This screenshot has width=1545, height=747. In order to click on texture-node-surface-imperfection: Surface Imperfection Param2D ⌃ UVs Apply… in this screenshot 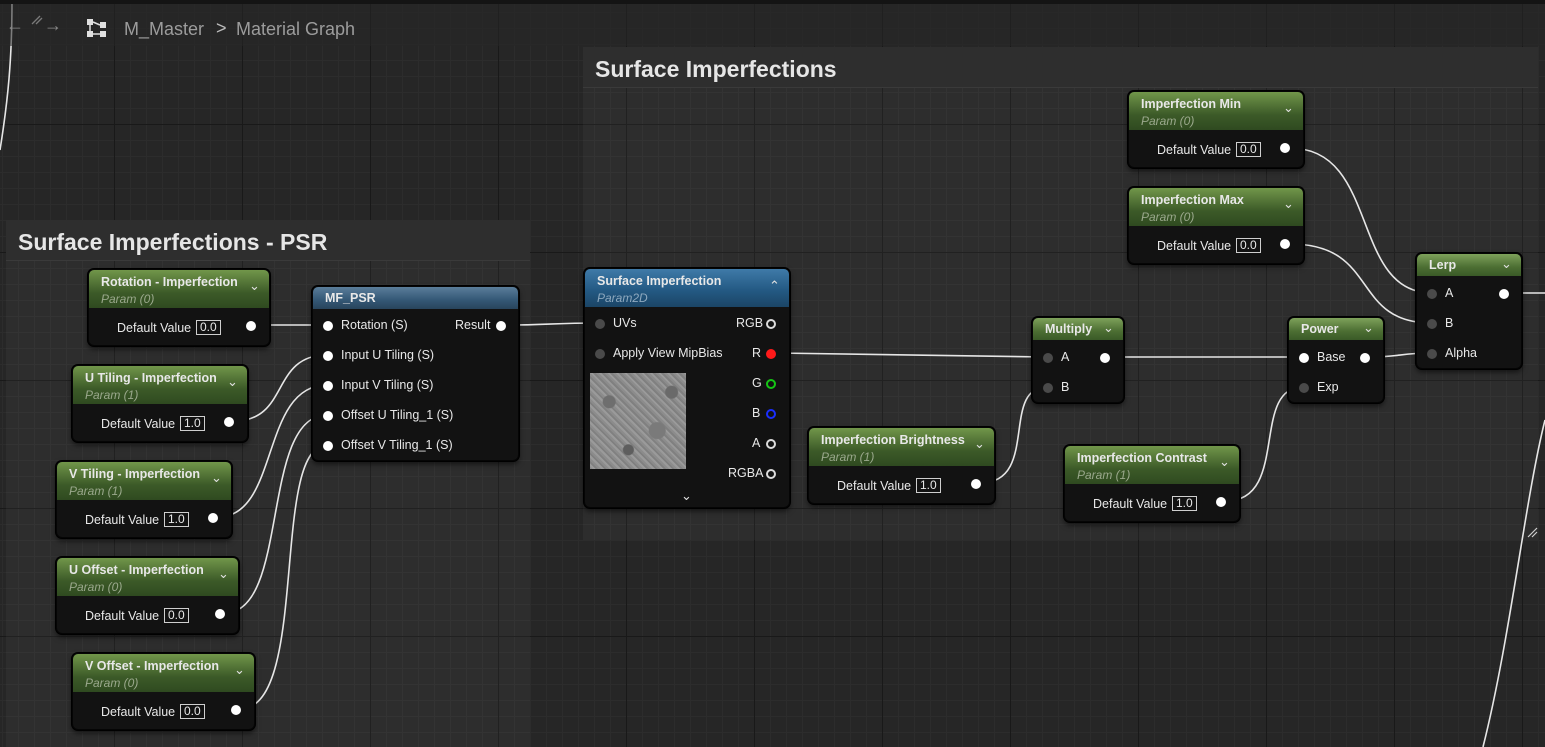, I will do `click(687, 388)`.